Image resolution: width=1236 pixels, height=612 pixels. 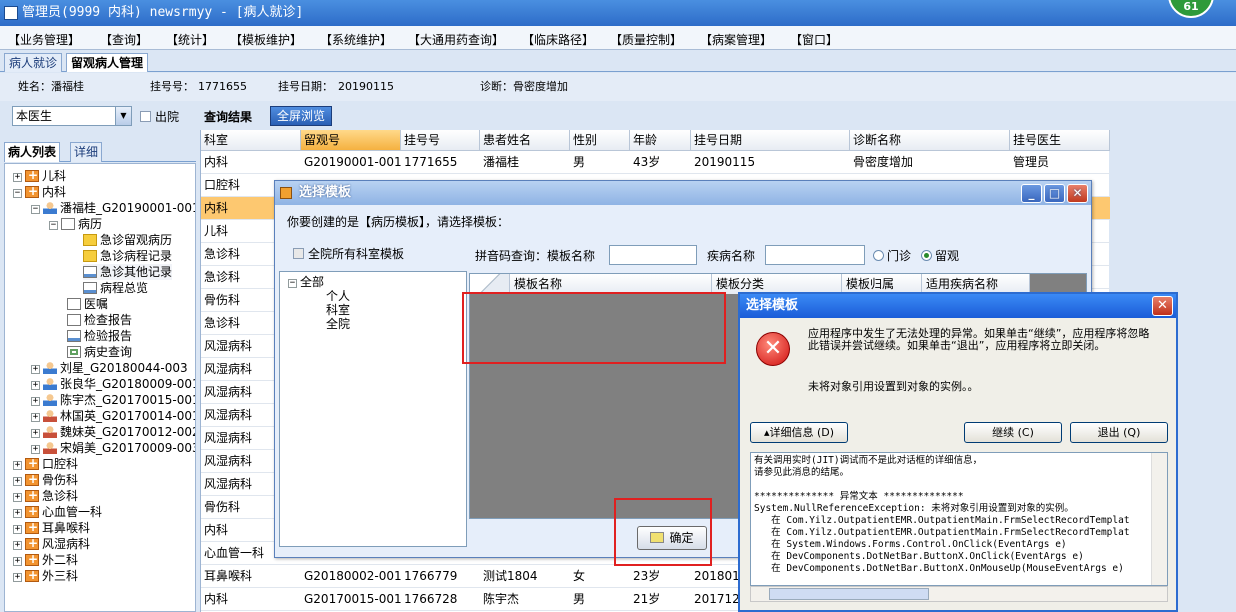 I want to click on menu-query: 【查询】, so click(x=124, y=39).